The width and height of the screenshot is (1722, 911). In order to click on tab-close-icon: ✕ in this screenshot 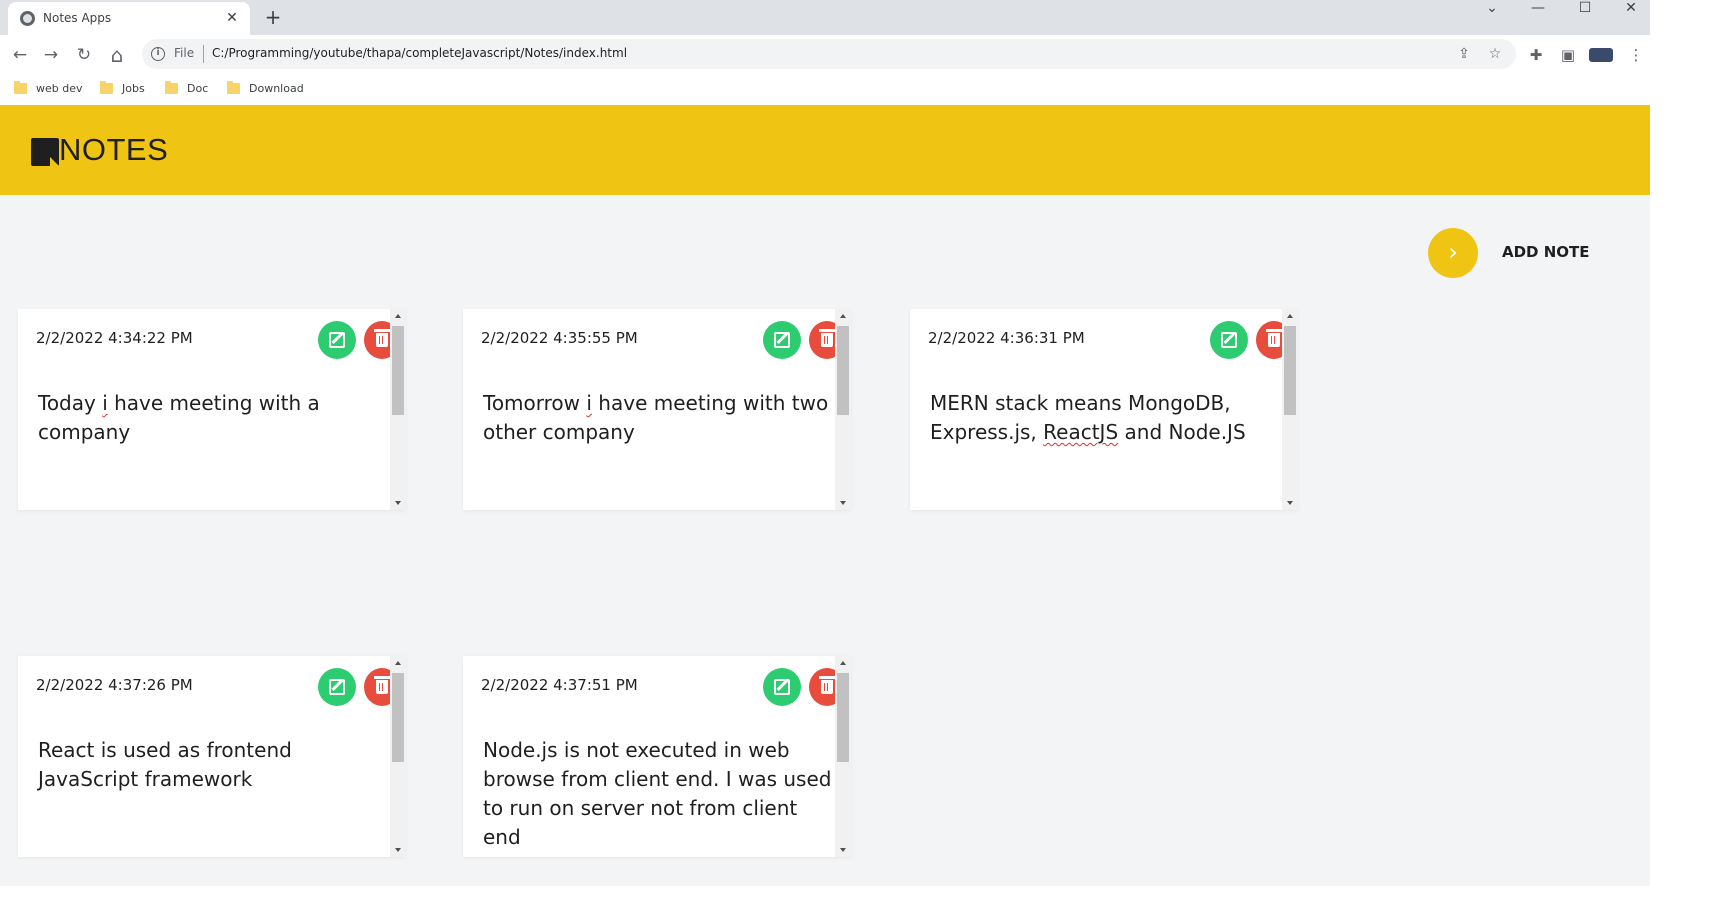, I will do `click(232, 18)`.